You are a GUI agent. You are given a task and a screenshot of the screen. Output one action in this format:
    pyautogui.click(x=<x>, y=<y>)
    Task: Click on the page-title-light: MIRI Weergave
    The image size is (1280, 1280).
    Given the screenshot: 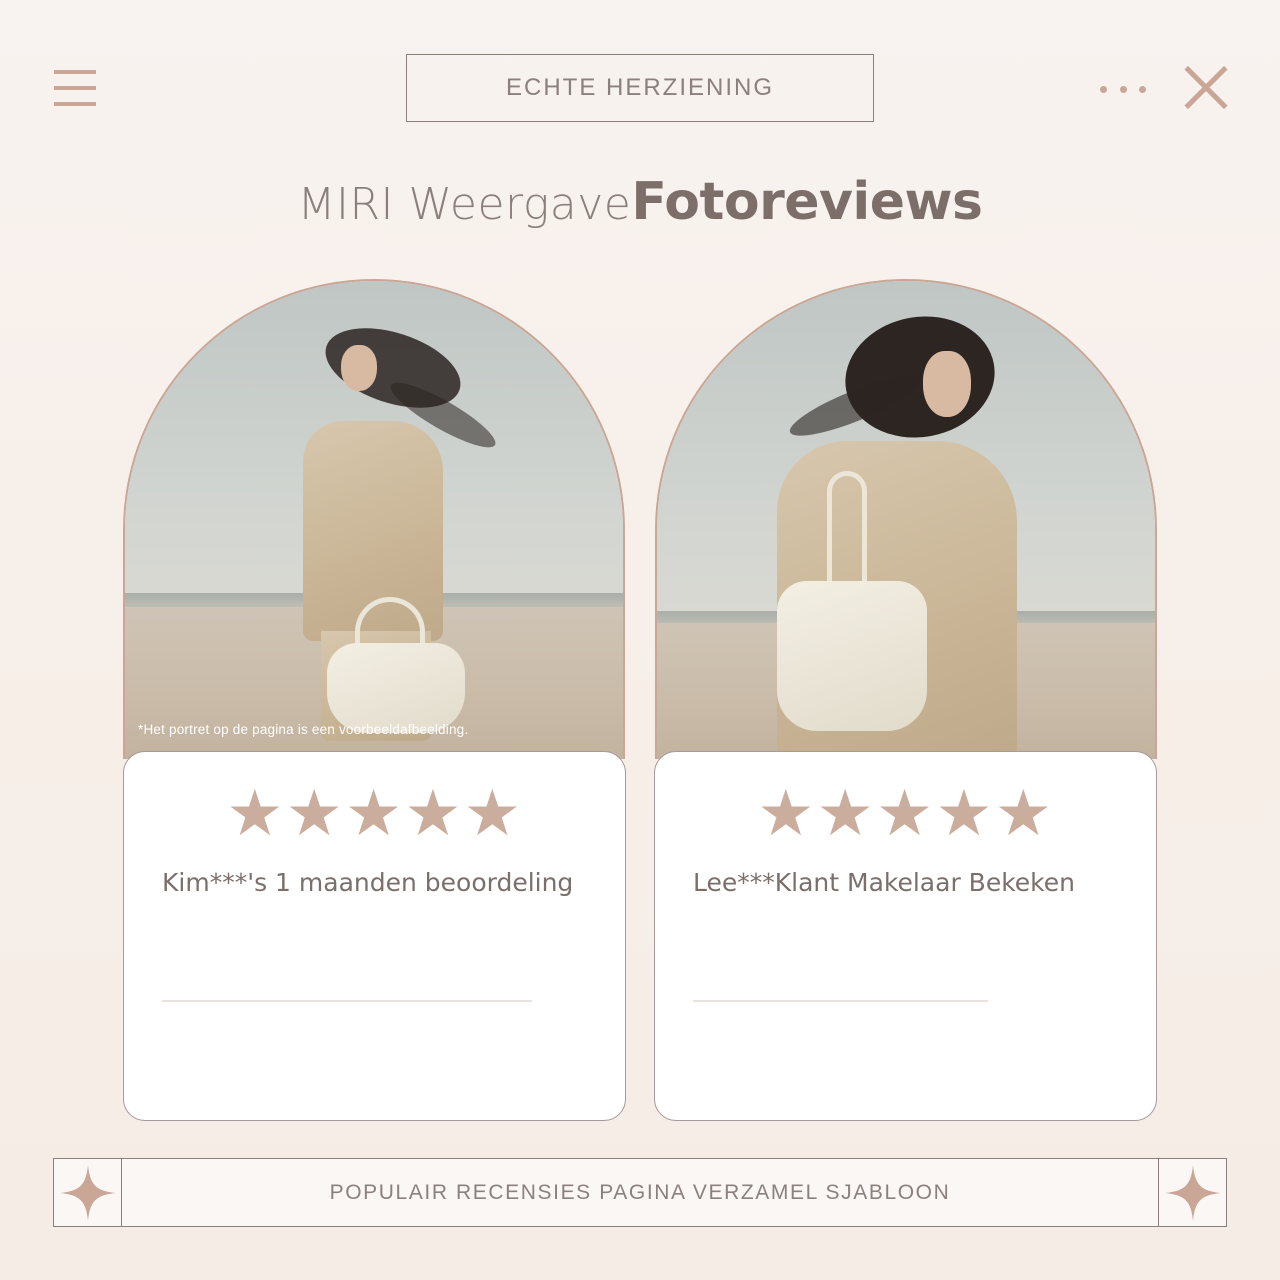 What is the action you would take?
    pyautogui.click(x=464, y=204)
    